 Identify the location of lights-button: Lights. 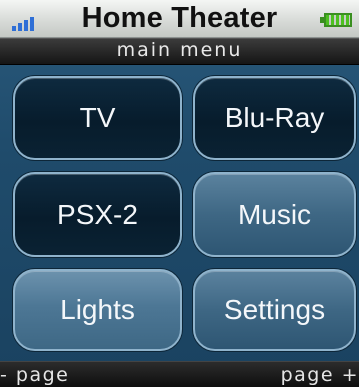
(97, 310).